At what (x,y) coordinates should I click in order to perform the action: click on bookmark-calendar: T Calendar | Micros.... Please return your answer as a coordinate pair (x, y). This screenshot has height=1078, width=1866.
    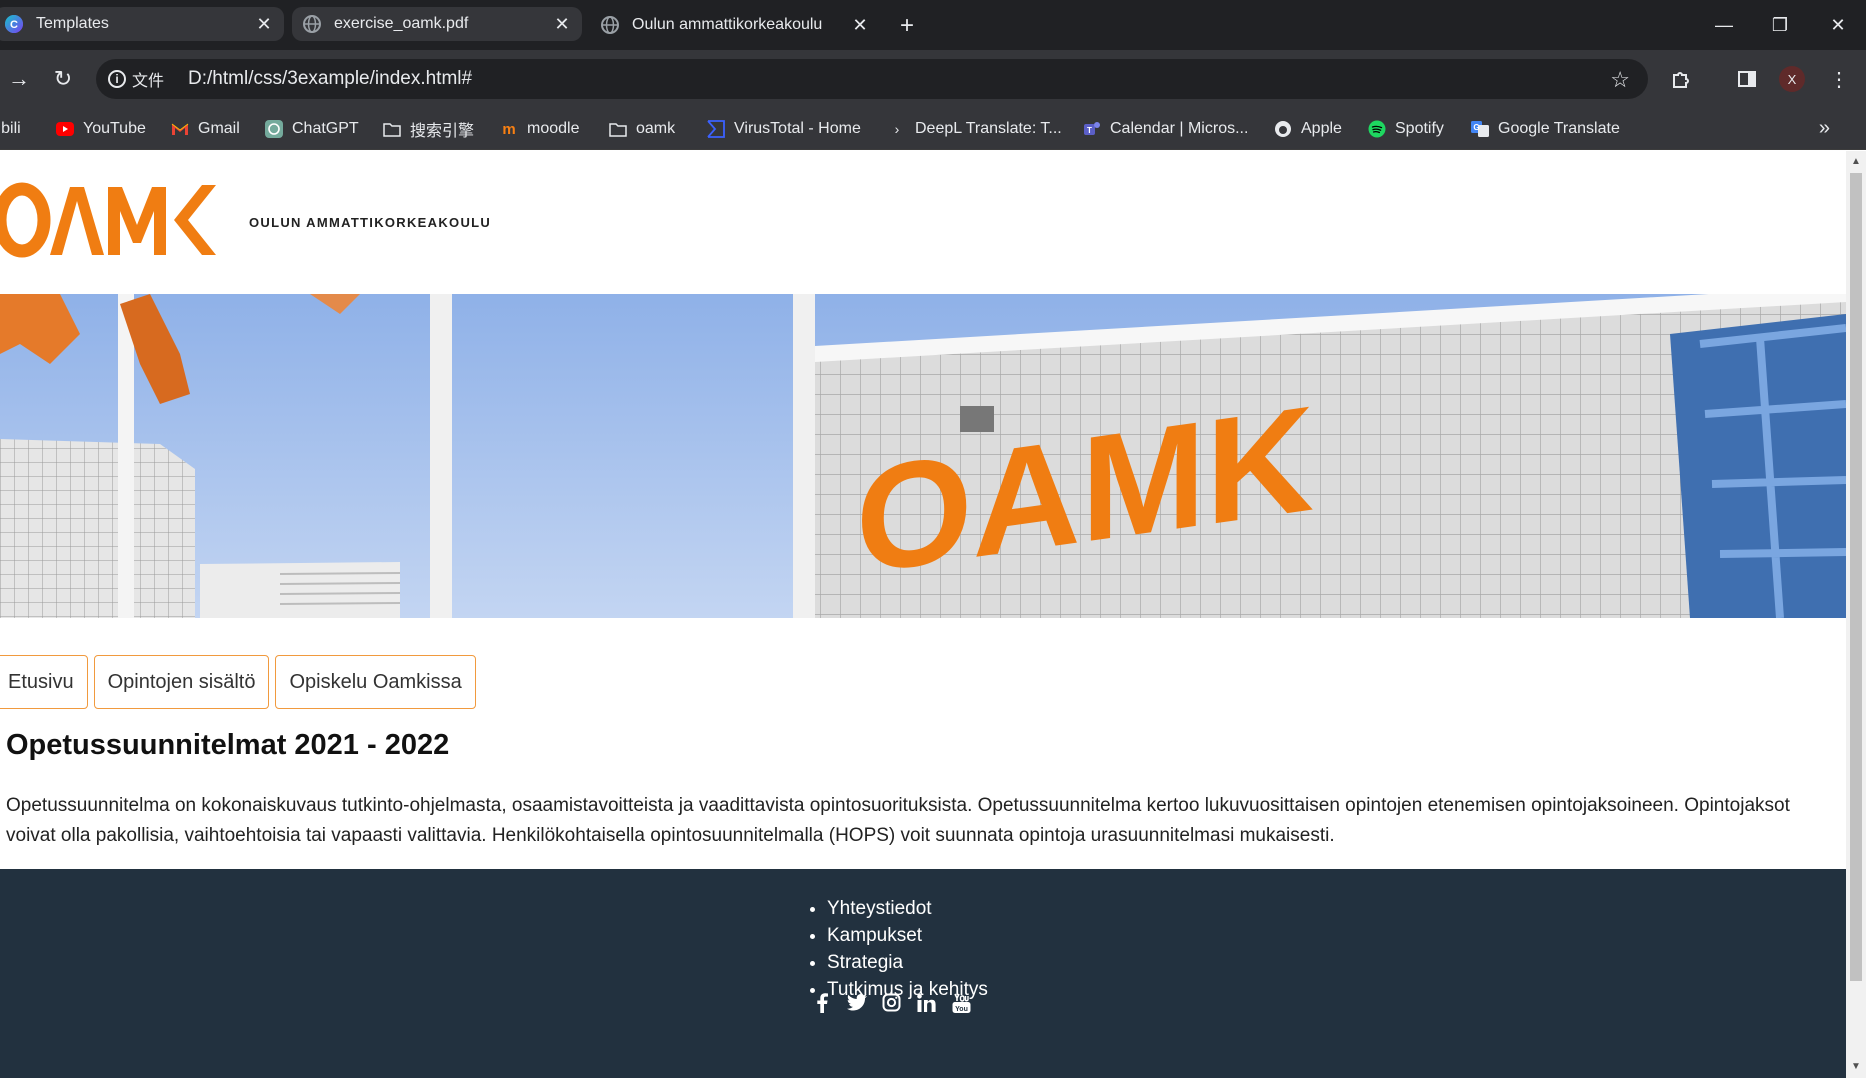
    Looking at the image, I should click on (1165, 129).